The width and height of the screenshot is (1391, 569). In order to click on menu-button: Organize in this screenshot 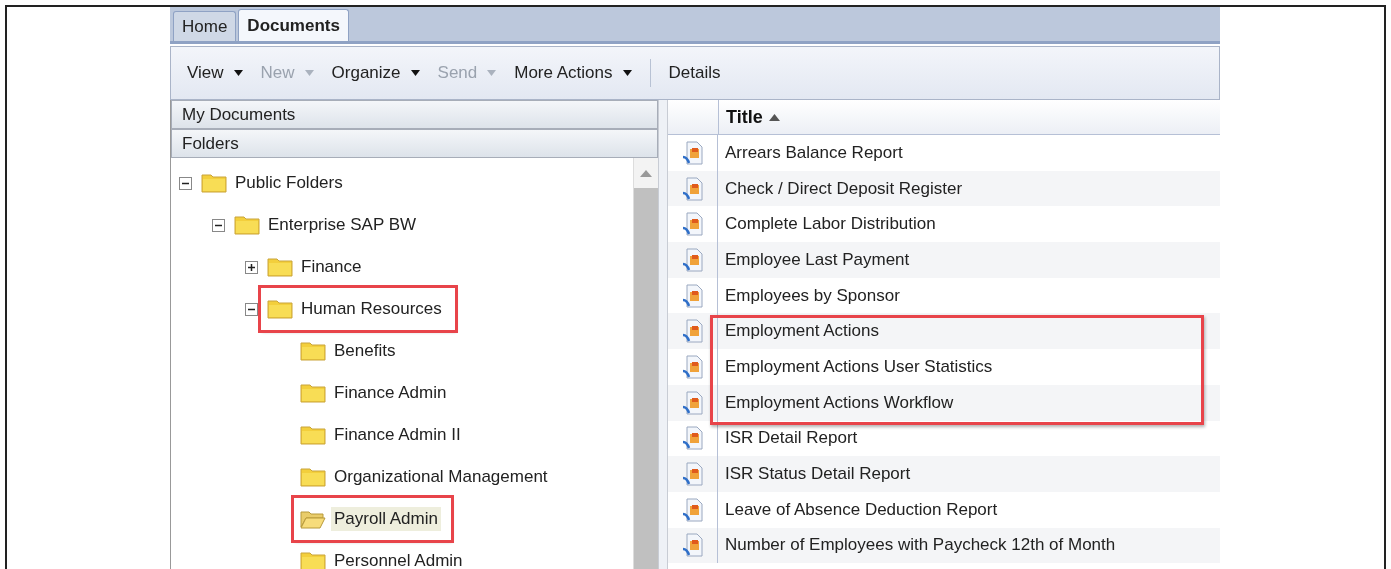, I will do `click(375, 73)`.